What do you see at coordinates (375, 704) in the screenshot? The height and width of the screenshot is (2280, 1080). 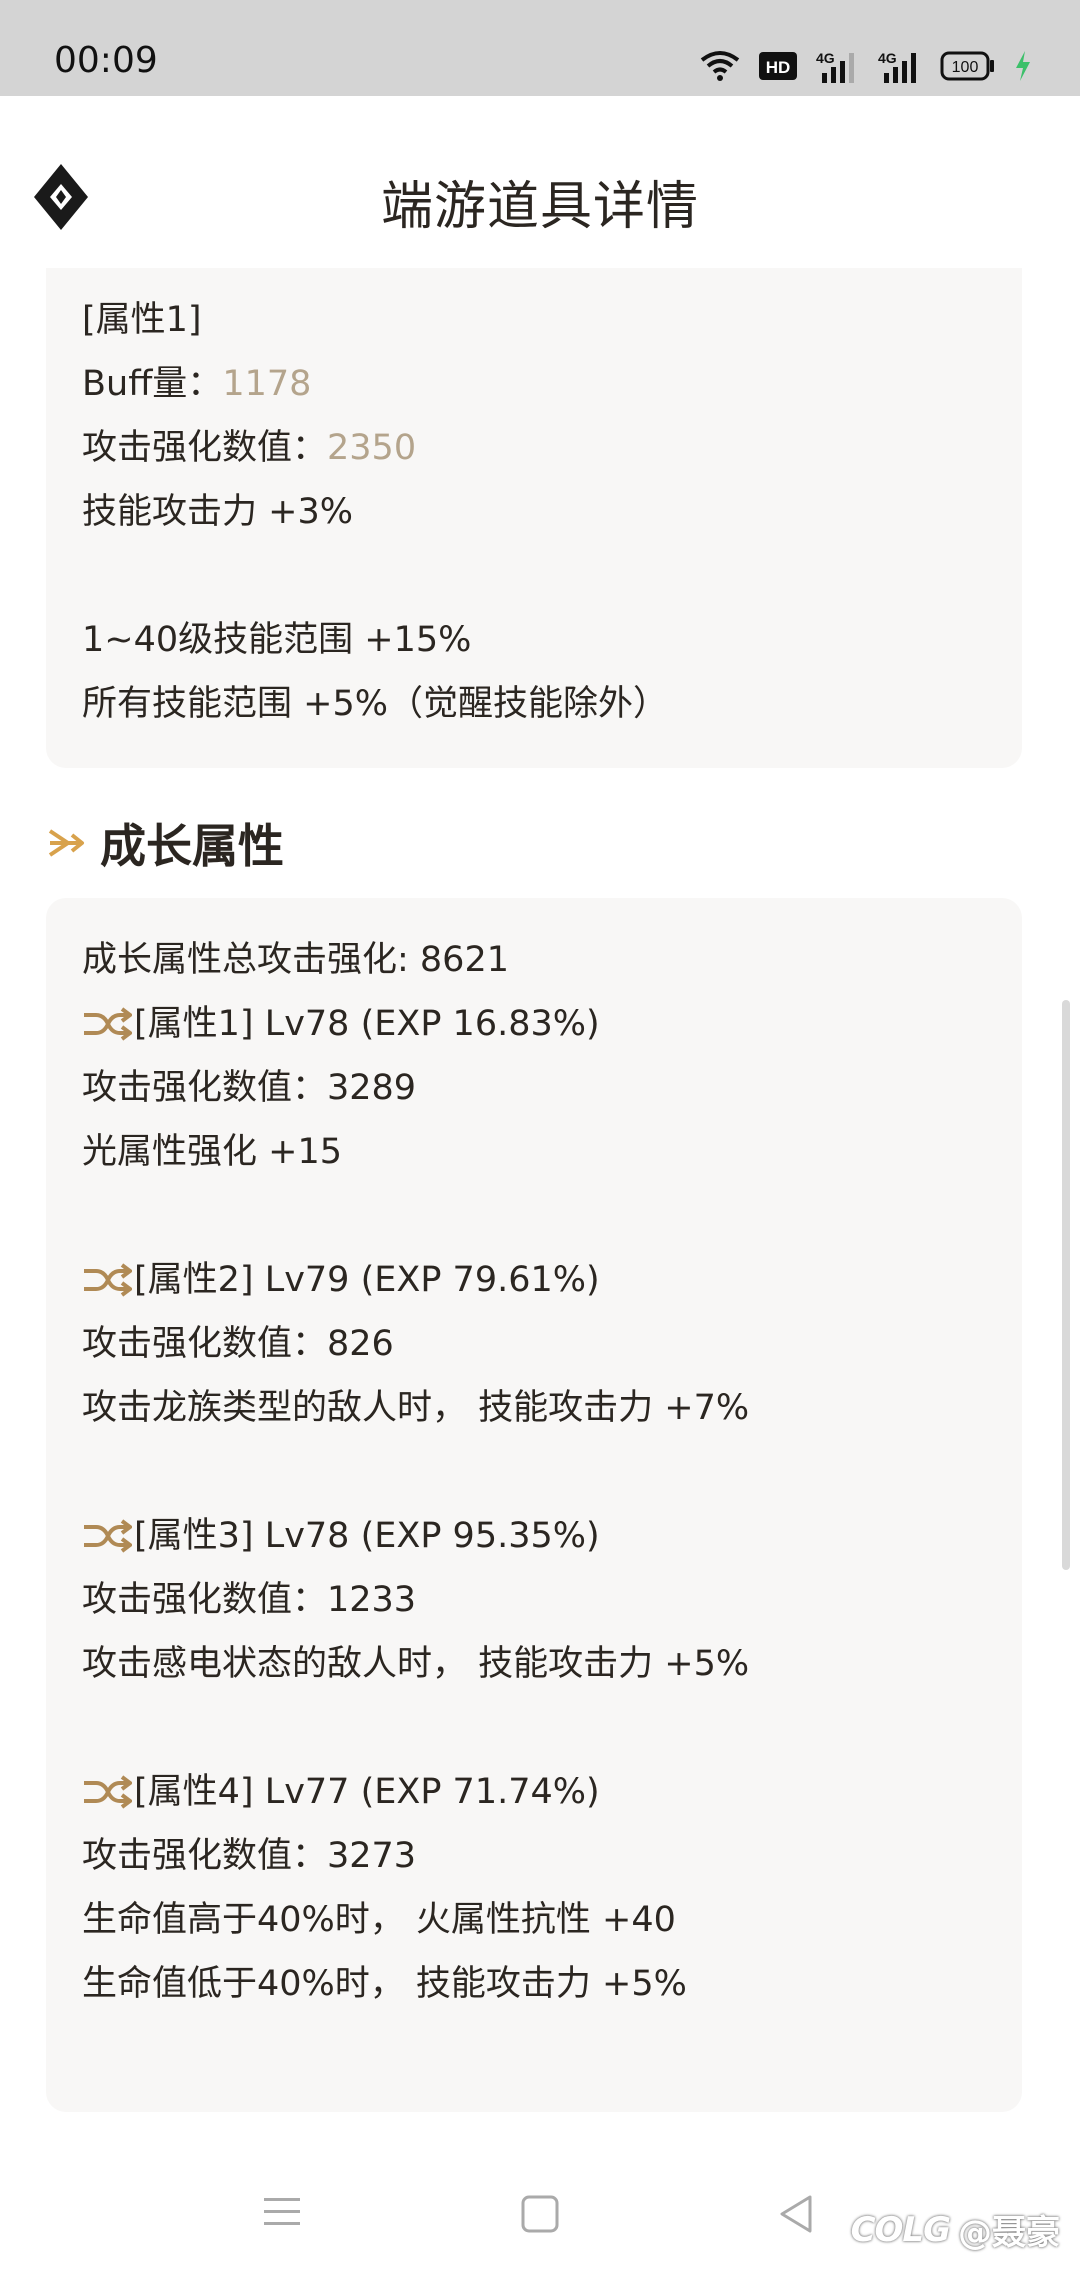 I see `all-skill-range-line: 所有技能范围 +5%（觉醒技能除外）` at bounding box center [375, 704].